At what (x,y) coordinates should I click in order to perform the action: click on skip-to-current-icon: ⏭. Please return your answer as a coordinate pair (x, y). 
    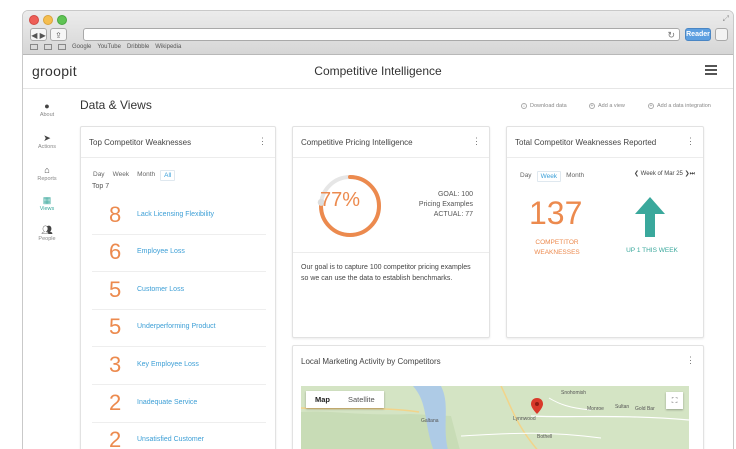
    Looking at the image, I should click on (692, 174).